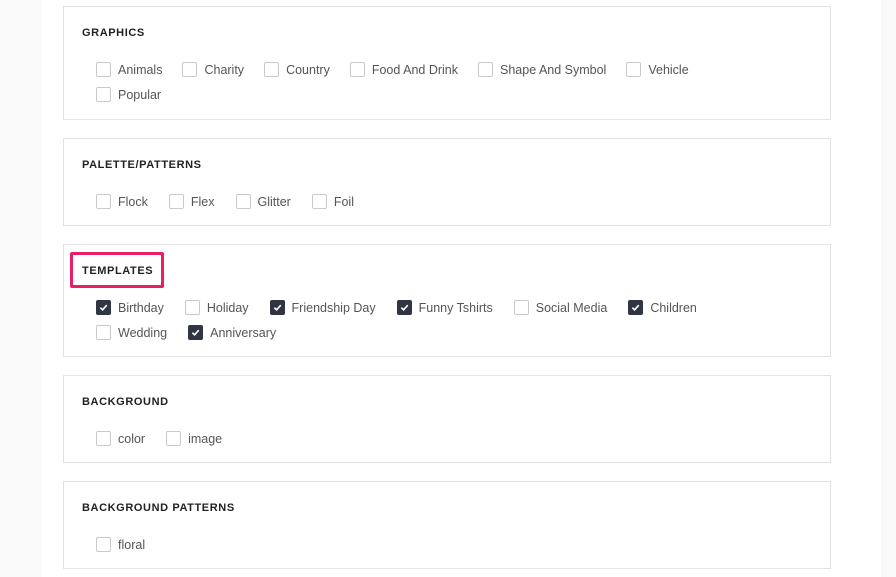  What do you see at coordinates (455, 332) in the screenshot?
I see `options-row: Wedding Anniversary` at bounding box center [455, 332].